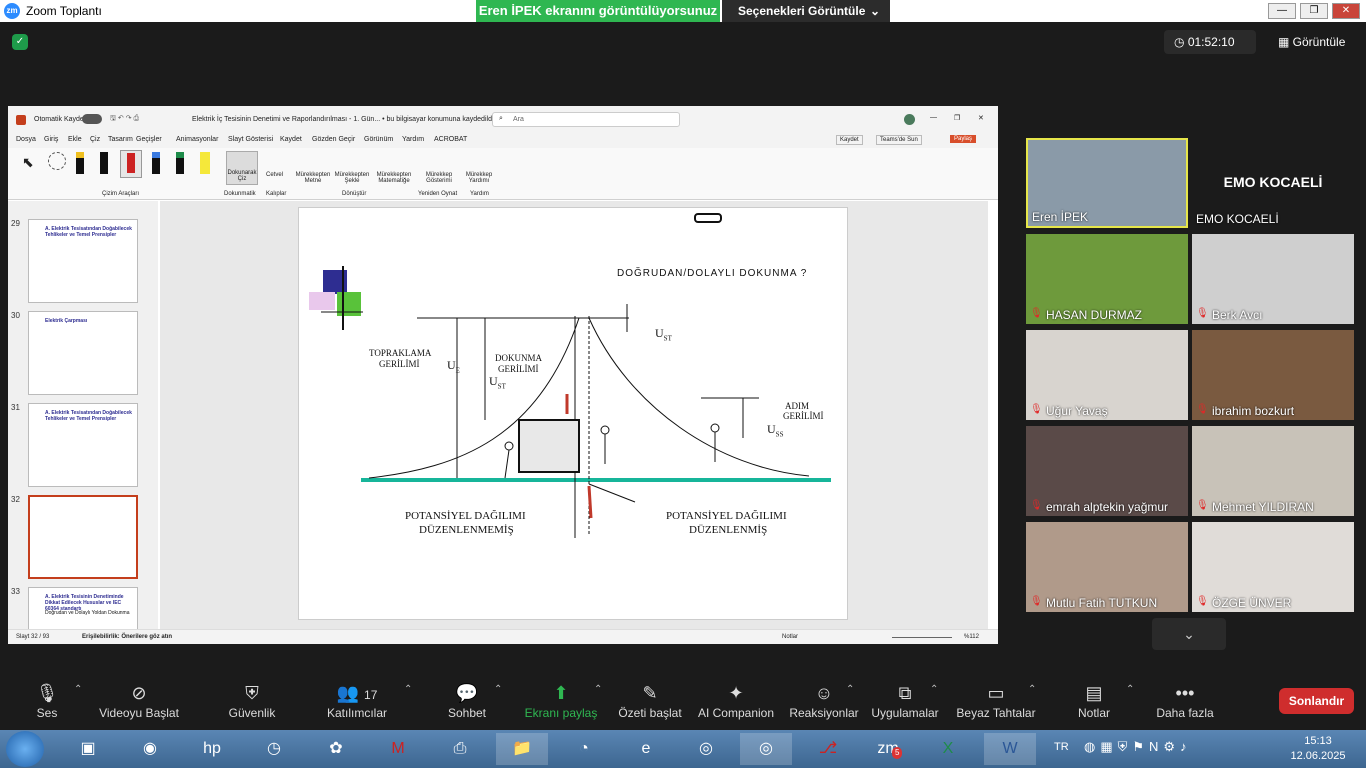 Image resolution: width=1366 pixels, height=768 pixels. I want to click on participant-tile: 🎙 HASAN DURMAZ, so click(1107, 279).